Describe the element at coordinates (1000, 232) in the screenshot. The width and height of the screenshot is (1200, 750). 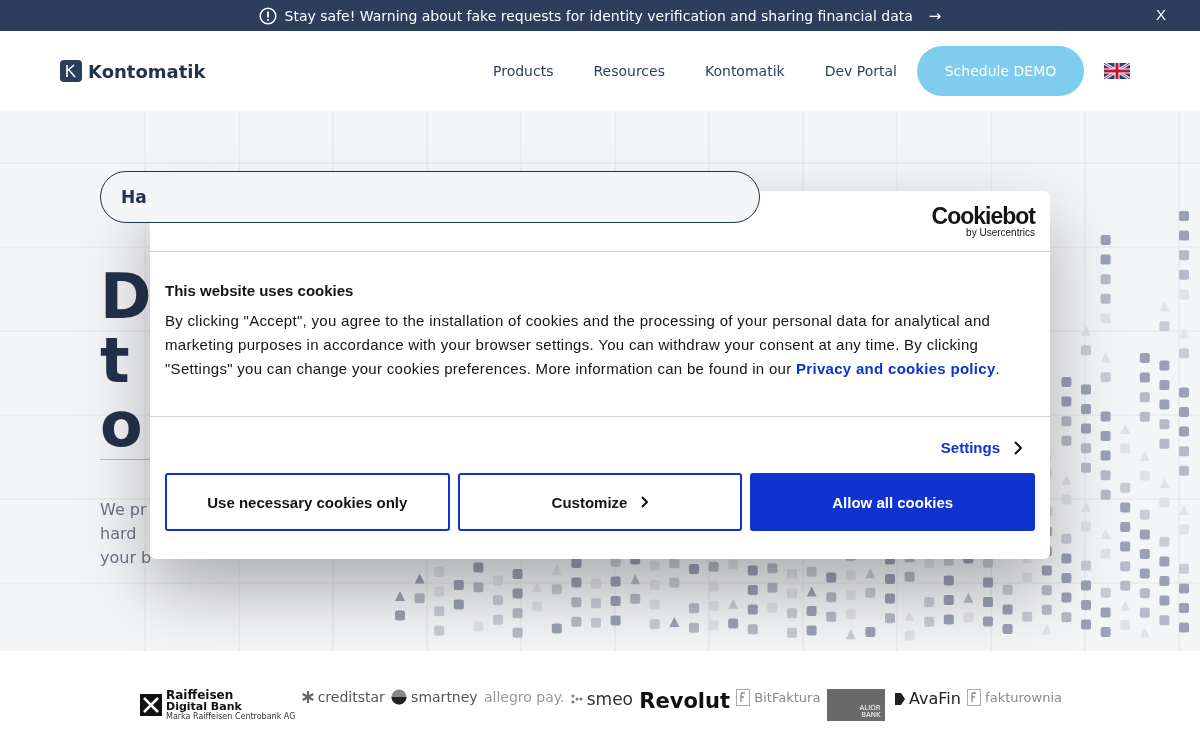
I see `cookiebot-subtitle: by Usercentrics` at that location.